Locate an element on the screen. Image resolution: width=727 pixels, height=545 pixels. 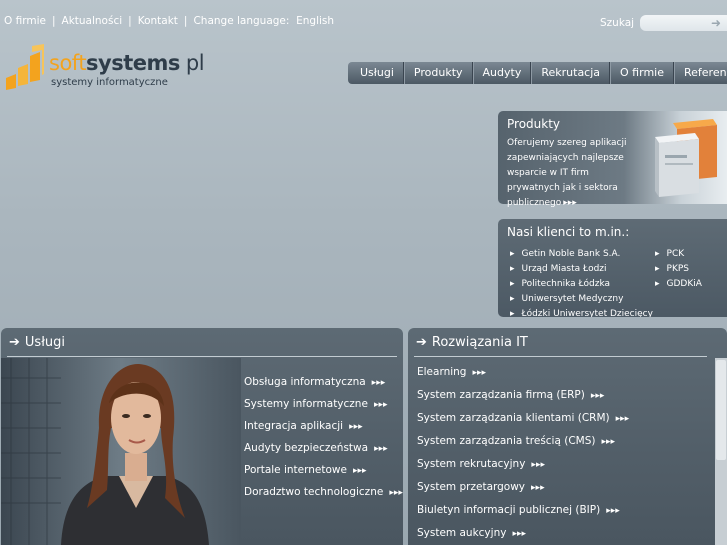
service-label: Doradztwo technologiczne is located at coordinates (314, 492).